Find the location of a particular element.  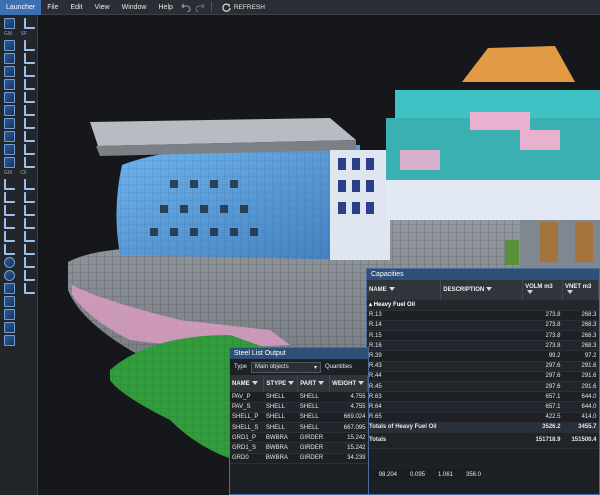

table-row: R.63 657.1 644.0 is located at coordinates (483, 397).